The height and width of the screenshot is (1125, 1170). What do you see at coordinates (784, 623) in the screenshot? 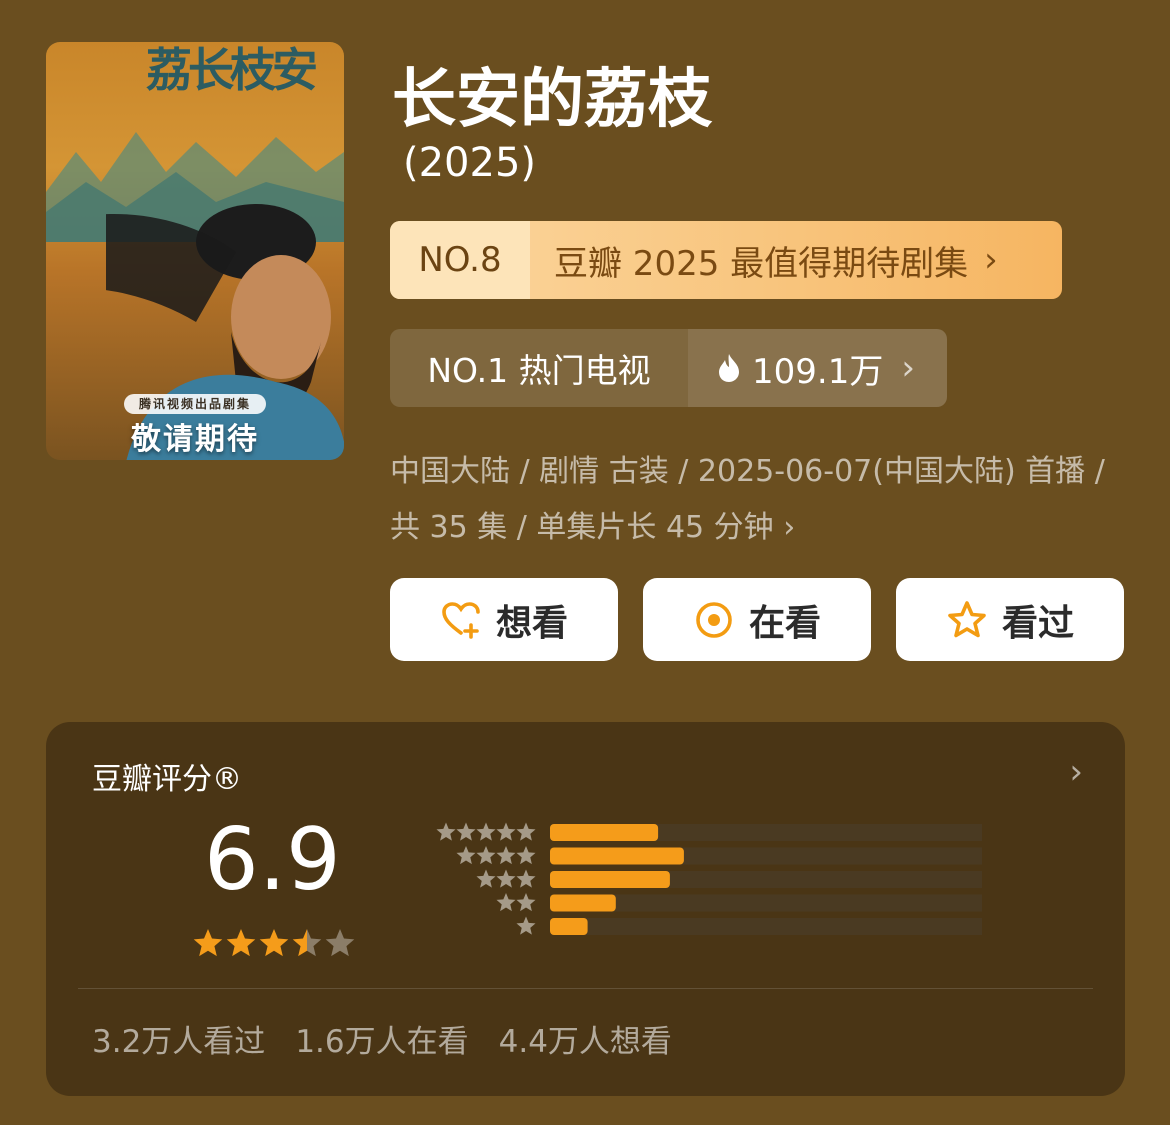
I see `watching-label: 在看` at bounding box center [784, 623].